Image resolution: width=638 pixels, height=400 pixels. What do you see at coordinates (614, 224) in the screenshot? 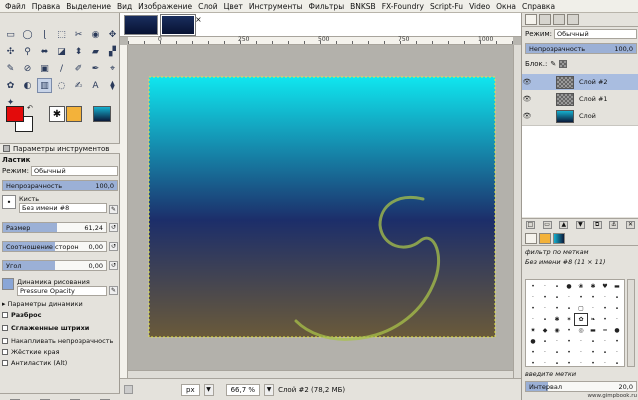
I see `anchor-layer-icon: ⚓` at bounding box center [614, 224].